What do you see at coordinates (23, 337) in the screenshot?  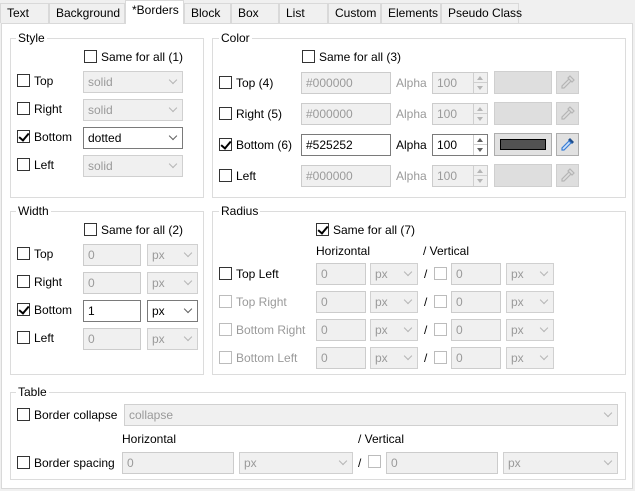 I see `width-left-checkbox` at bounding box center [23, 337].